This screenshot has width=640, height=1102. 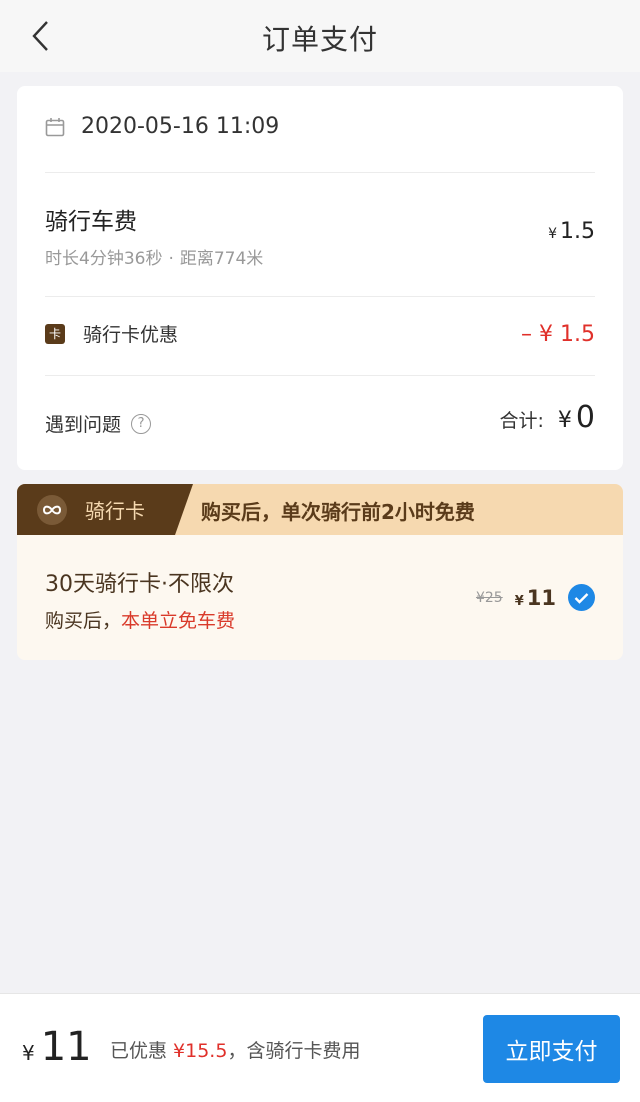 What do you see at coordinates (548, 417) in the screenshot?
I see `order-total: 合计: ¥ 0` at bounding box center [548, 417].